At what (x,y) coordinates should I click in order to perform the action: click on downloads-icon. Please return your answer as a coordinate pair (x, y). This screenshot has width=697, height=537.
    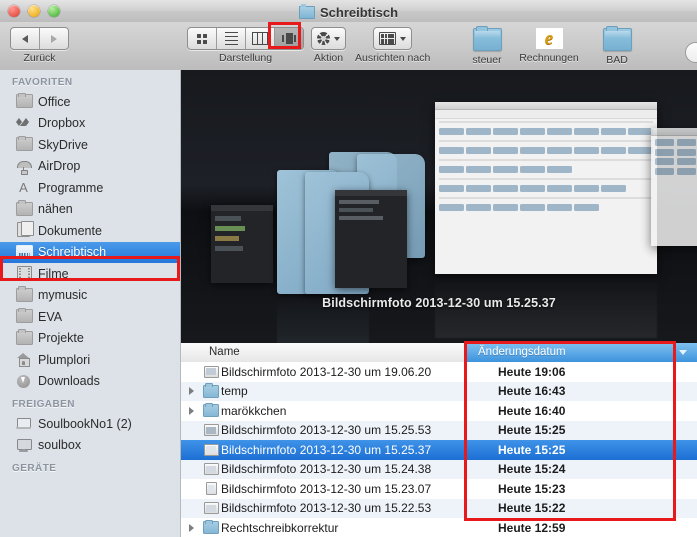
    Looking at the image, I should click on (23, 381).